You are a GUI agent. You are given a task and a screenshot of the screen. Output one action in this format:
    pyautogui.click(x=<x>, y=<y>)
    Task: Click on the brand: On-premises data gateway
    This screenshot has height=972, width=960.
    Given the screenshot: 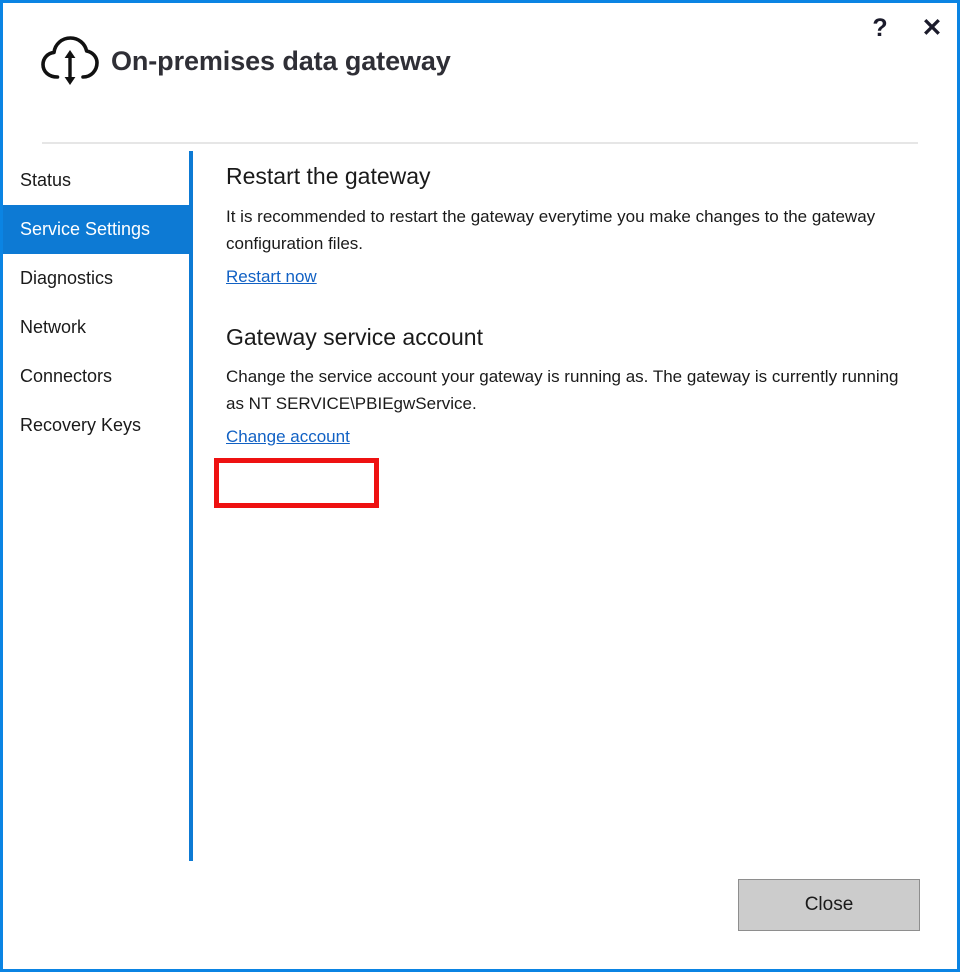 What is the action you would take?
    pyautogui.click(x=245, y=61)
    